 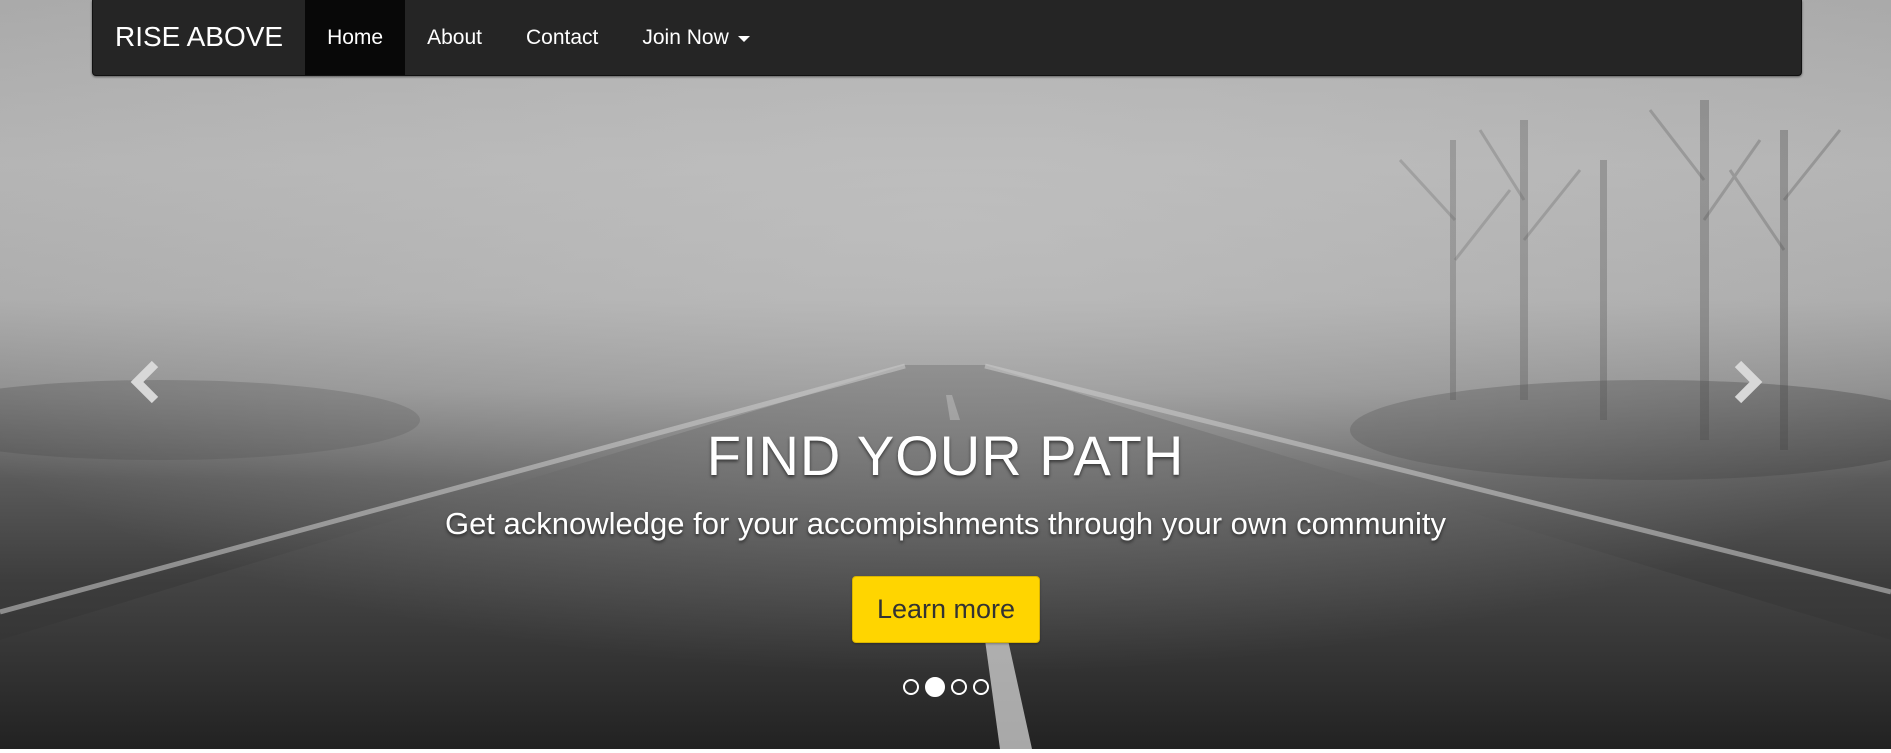 What do you see at coordinates (685, 37) in the screenshot?
I see `nav-item-join-now-label: Join Now` at bounding box center [685, 37].